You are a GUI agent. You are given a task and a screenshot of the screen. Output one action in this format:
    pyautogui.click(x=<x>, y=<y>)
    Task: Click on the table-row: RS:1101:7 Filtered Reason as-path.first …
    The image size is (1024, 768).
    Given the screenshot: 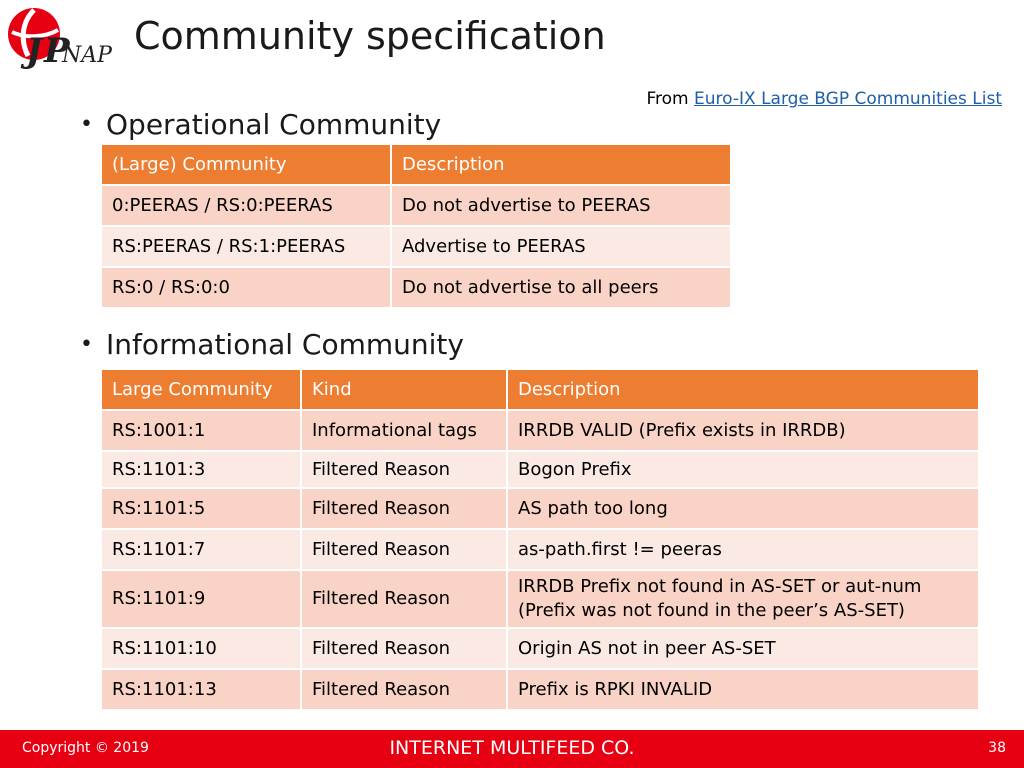 What is the action you would take?
    pyautogui.click(x=540, y=549)
    